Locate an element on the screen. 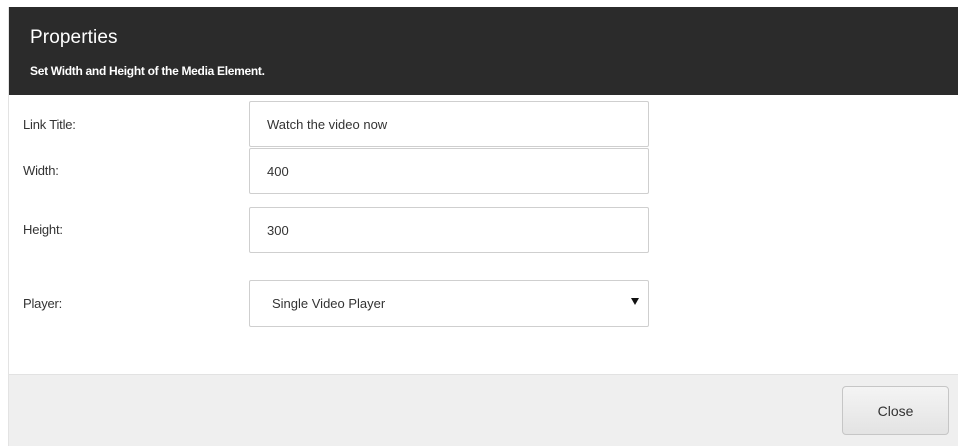 The height and width of the screenshot is (446, 958). width-input: 400 is located at coordinates (449, 171).